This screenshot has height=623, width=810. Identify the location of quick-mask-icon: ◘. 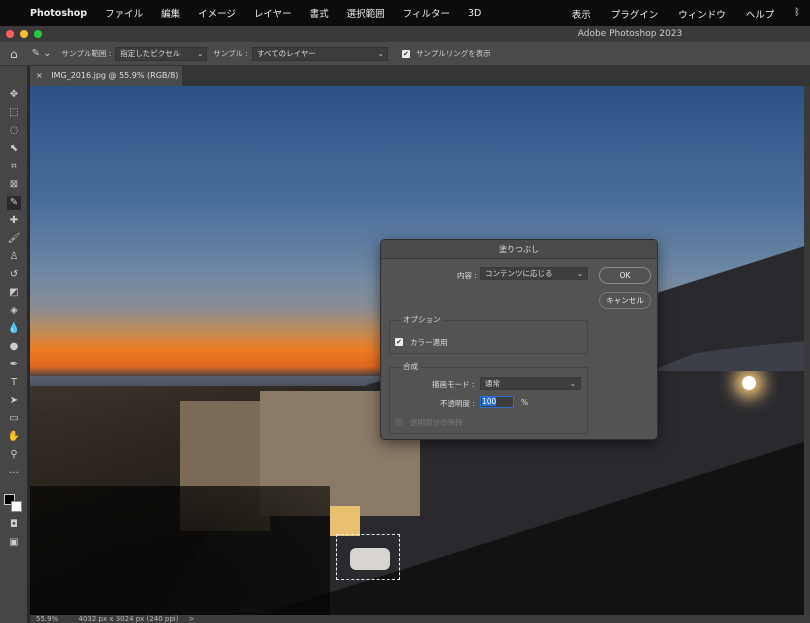
(14, 525).